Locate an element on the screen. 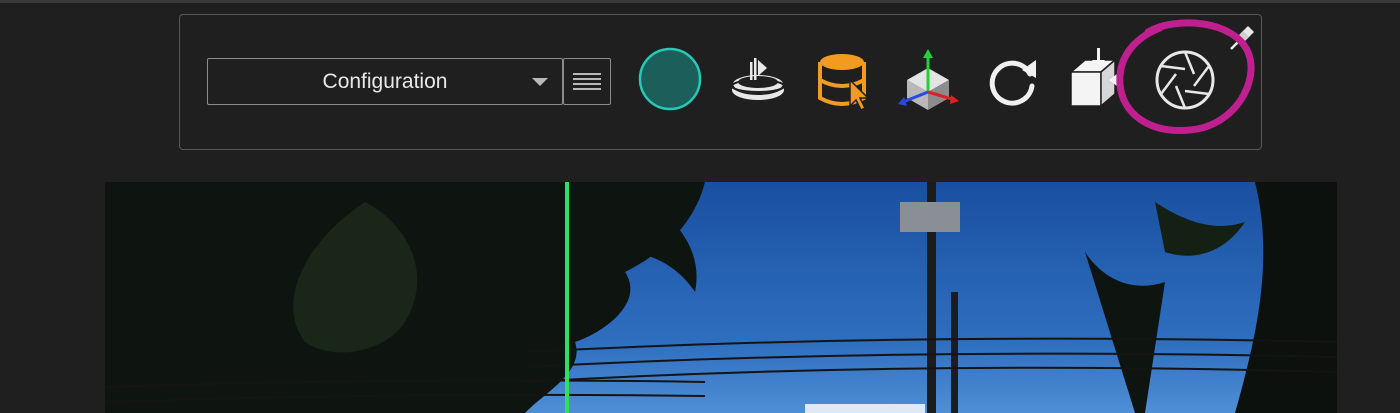 This screenshot has width=1400, height=413. refresh-button is located at coordinates (1013, 80).